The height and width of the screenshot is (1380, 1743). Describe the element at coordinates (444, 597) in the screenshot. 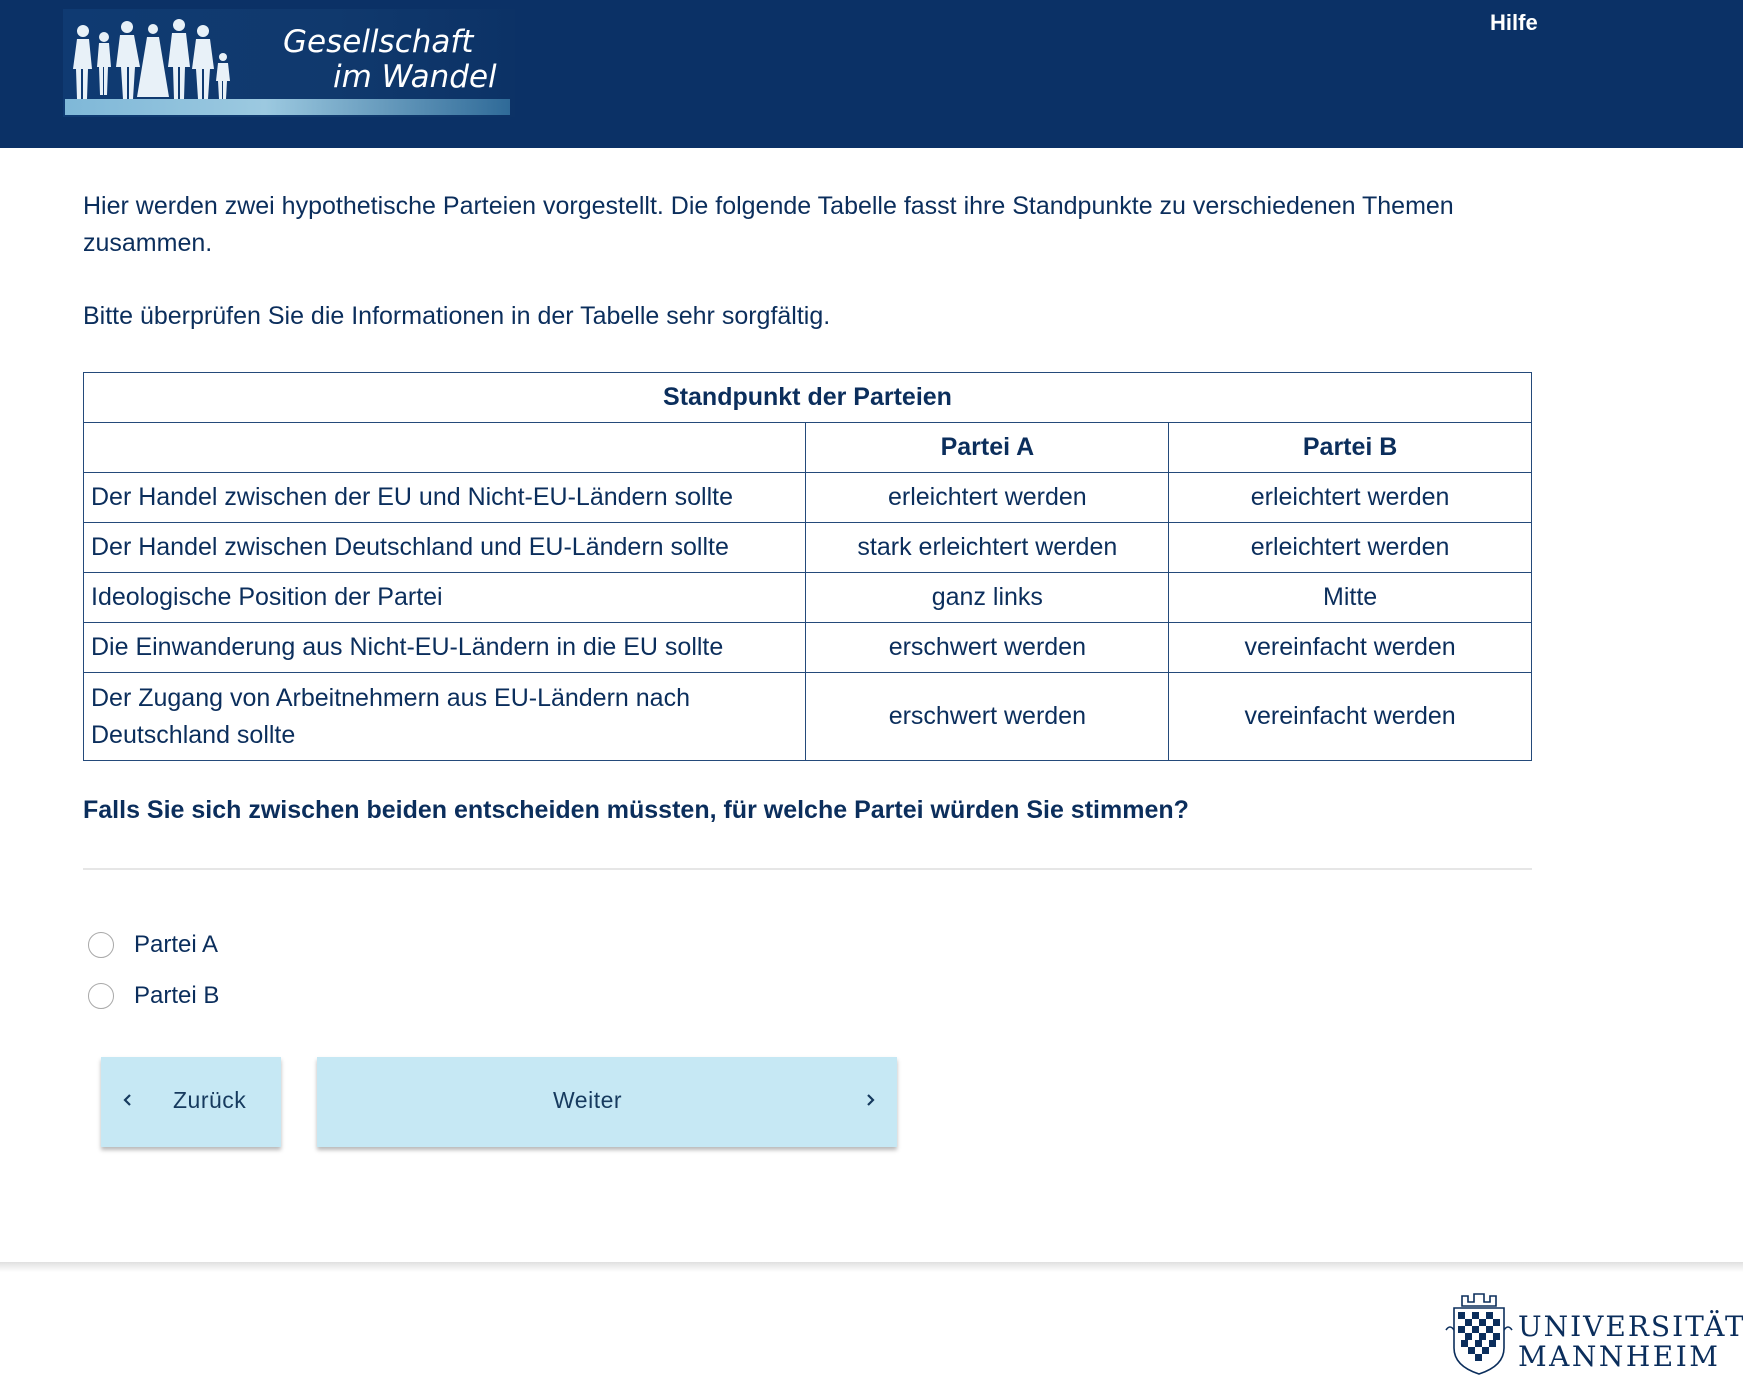

I see `topic-cell: Ideologische Position der Partei` at that location.